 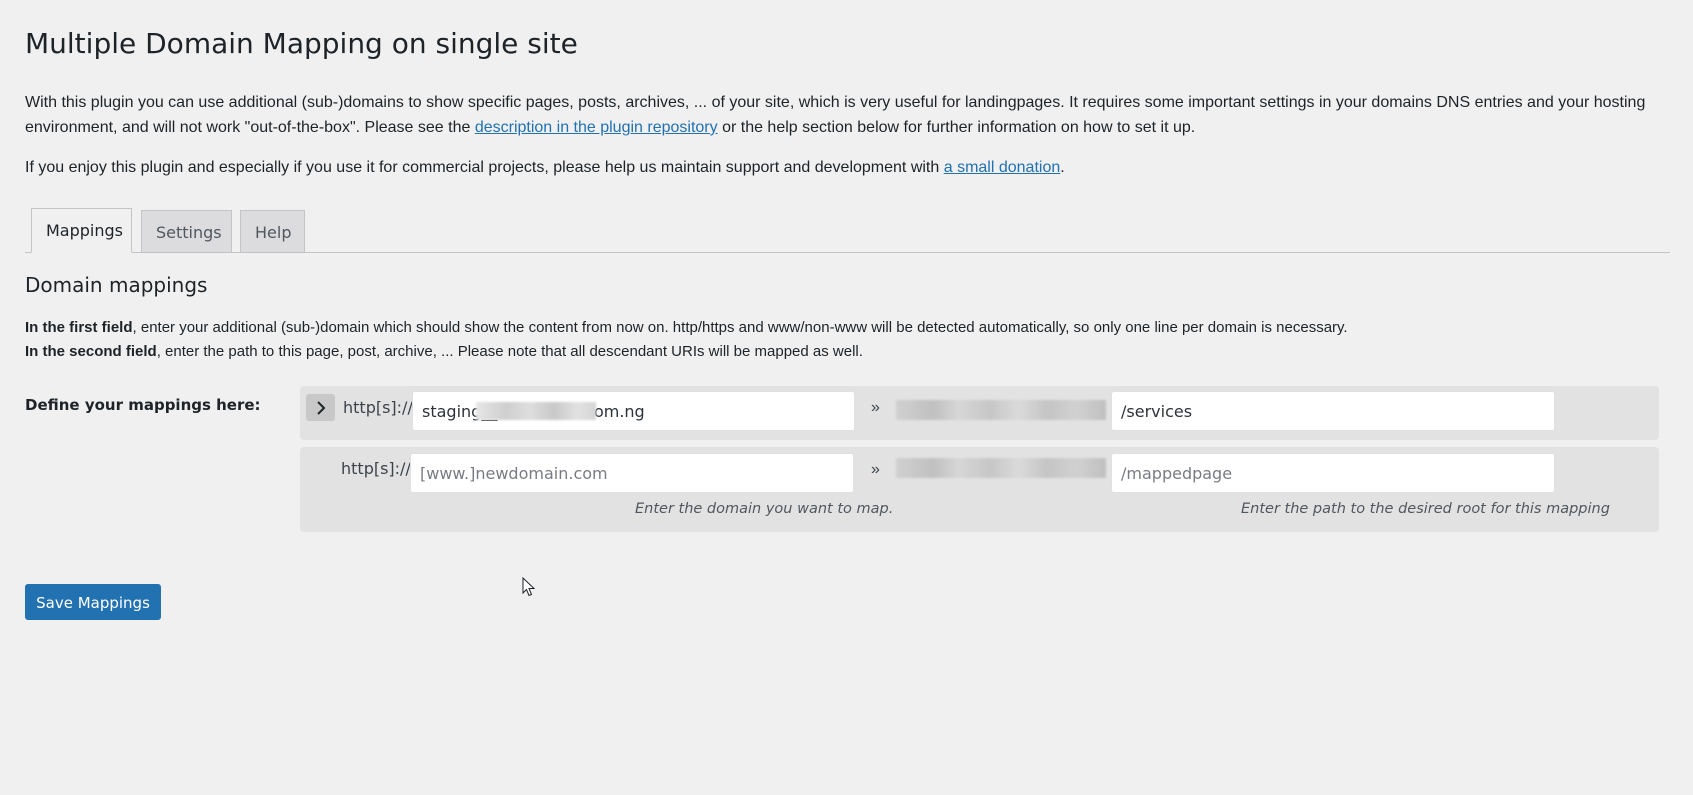 I want to click on description-line-2-bold: In the second field, so click(x=91, y=351).